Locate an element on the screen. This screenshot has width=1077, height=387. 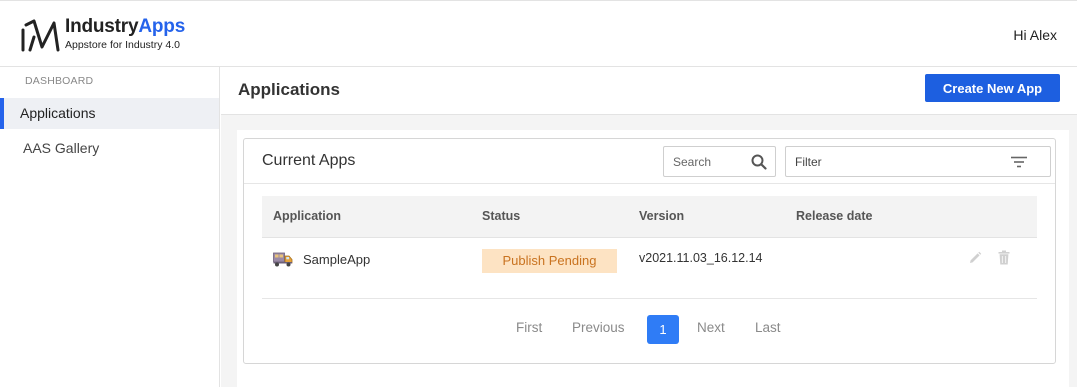
brand-tagline: Appstore for Industry 4.0 is located at coordinates (122, 45).